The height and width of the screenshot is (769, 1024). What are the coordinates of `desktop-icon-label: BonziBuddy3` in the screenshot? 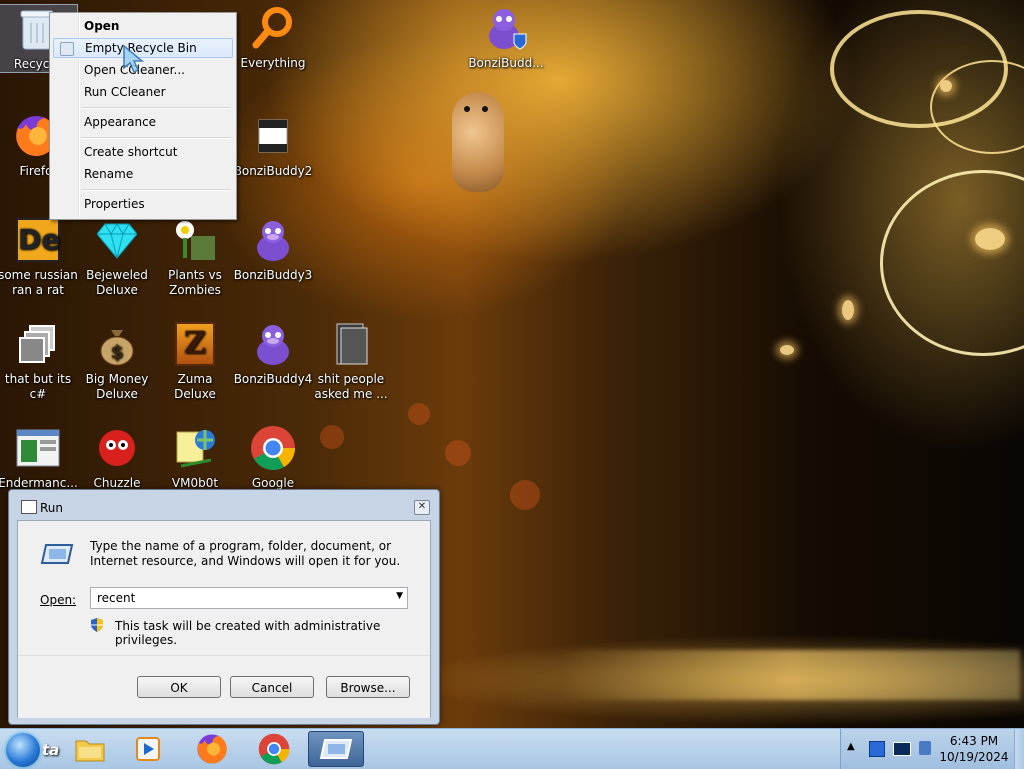 It's located at (273, 275).